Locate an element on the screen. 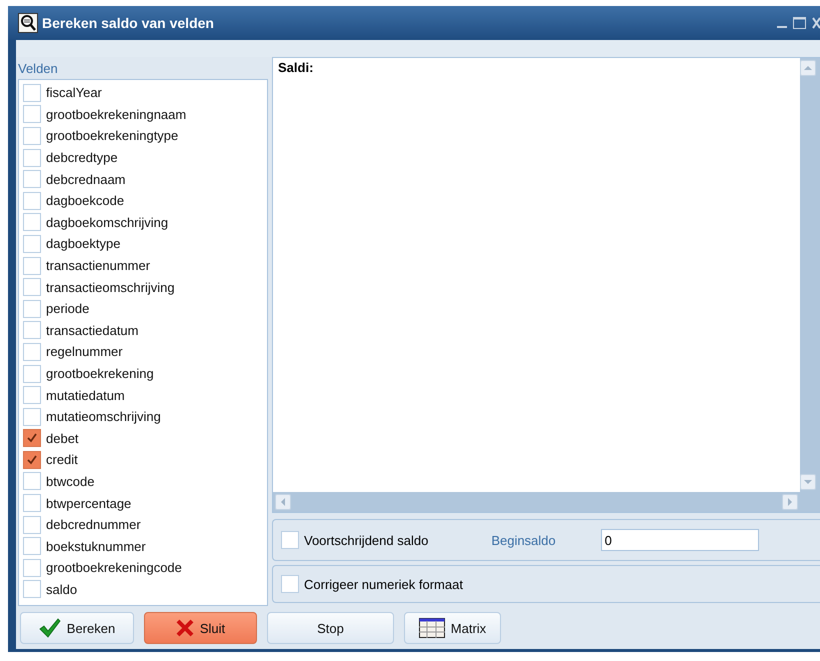 The width and height of the screenshot is (820, 661). calculate-button: Bereken is located at coordinates (77, 628).